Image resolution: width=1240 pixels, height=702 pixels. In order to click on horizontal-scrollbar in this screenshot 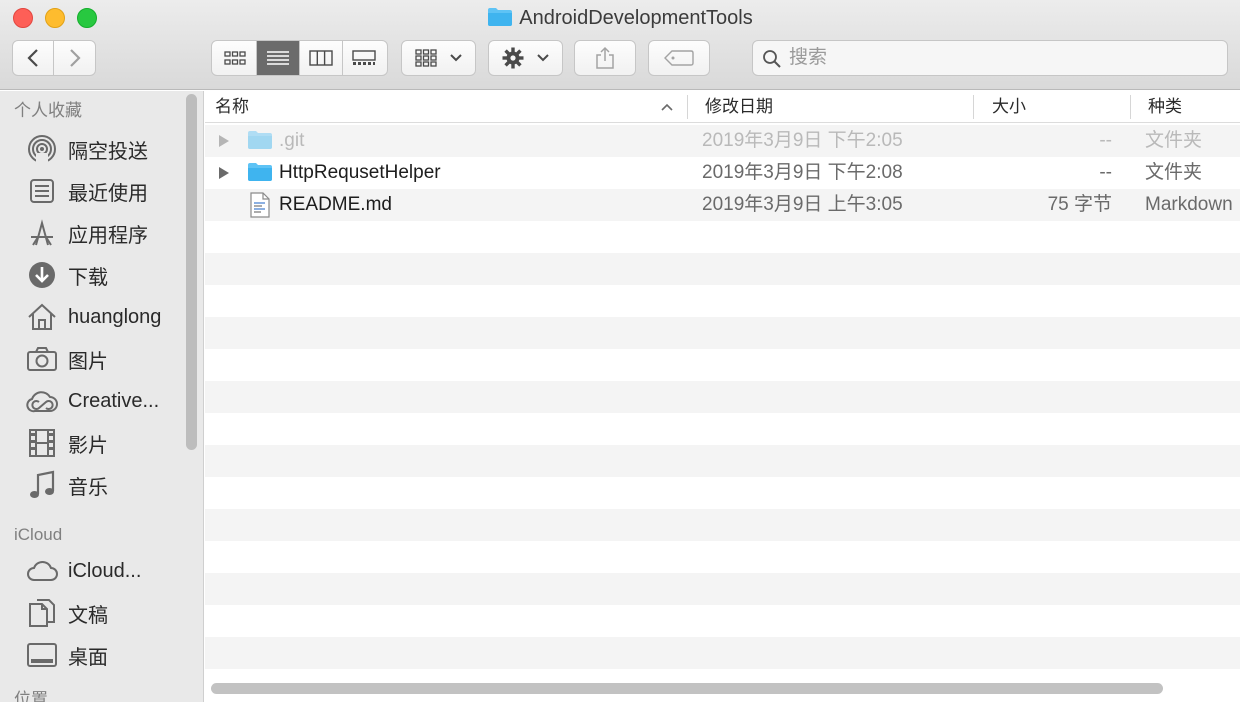, I will do `click(687, 688)`.